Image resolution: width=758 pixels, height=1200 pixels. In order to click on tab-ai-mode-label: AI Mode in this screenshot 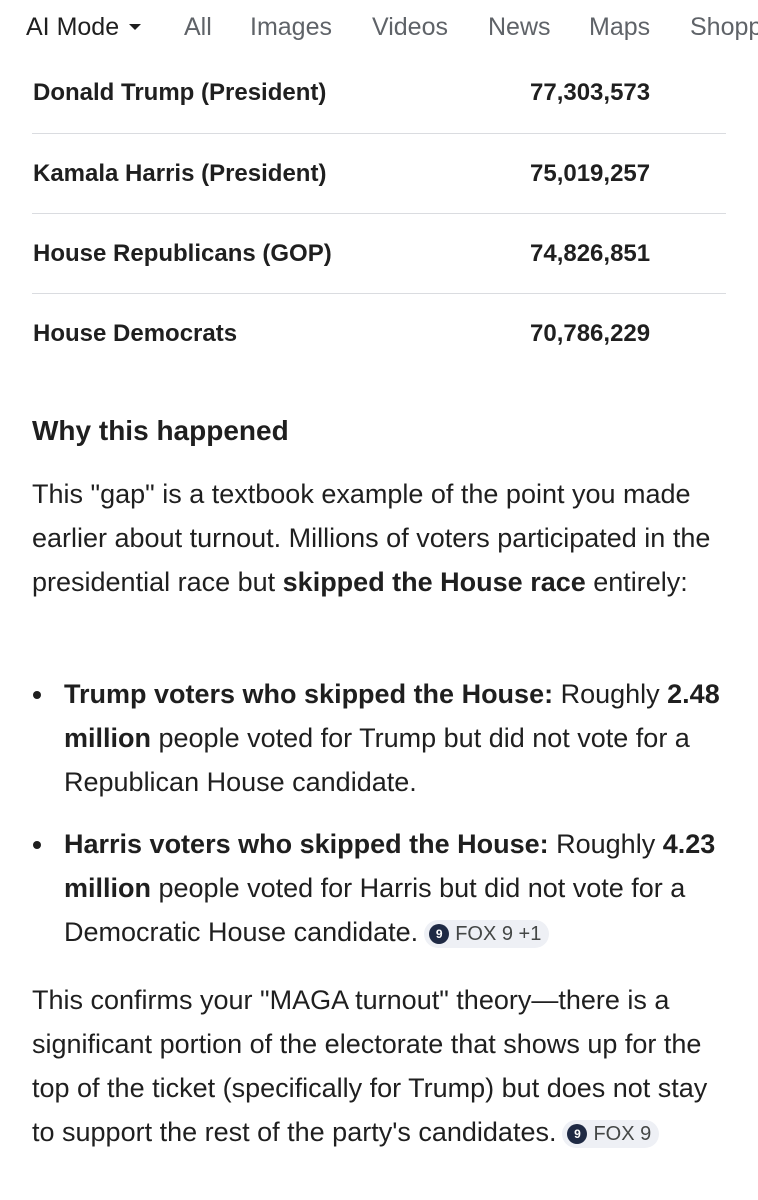, I will do `click(73, 27)`.